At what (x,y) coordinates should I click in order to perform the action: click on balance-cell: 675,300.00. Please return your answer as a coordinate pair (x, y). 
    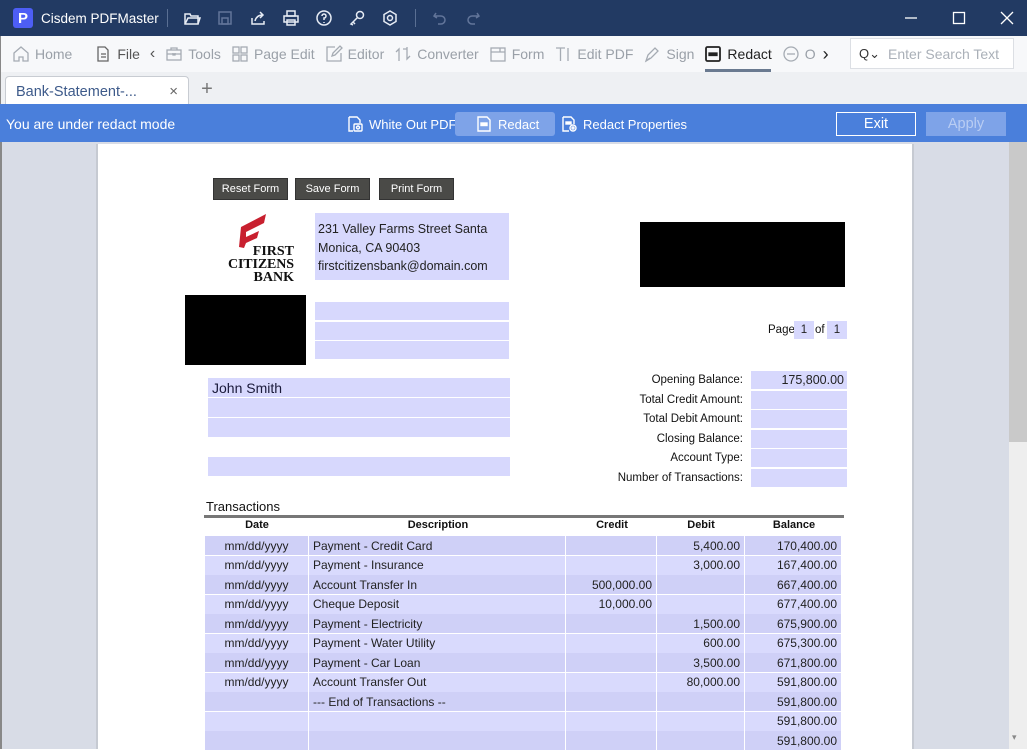
    Looking at the image, I should click on (794, 643).